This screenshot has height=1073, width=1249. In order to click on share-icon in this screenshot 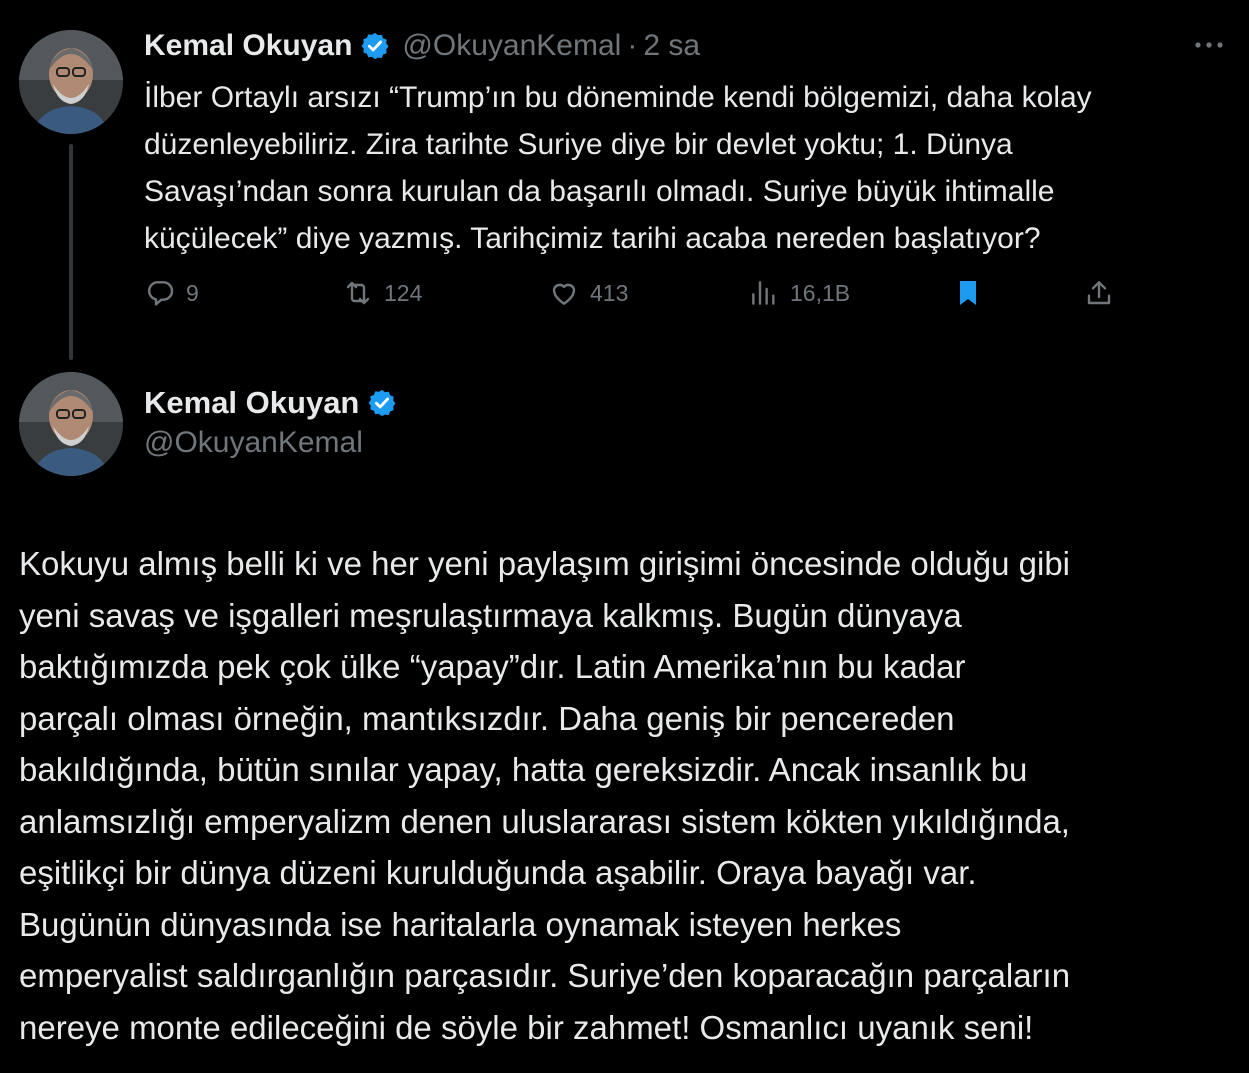, I will do `click(1099, 293)`.